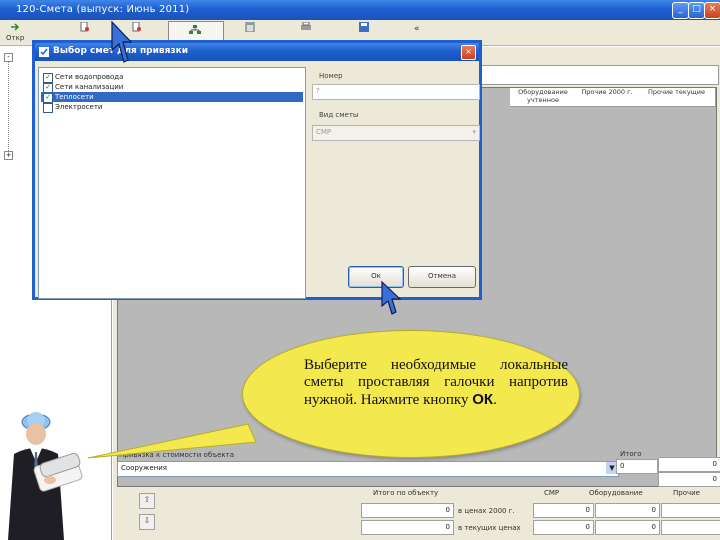 This screenshot has width=720, height=540. I want to click on calculator-icon, so click(250, 27).